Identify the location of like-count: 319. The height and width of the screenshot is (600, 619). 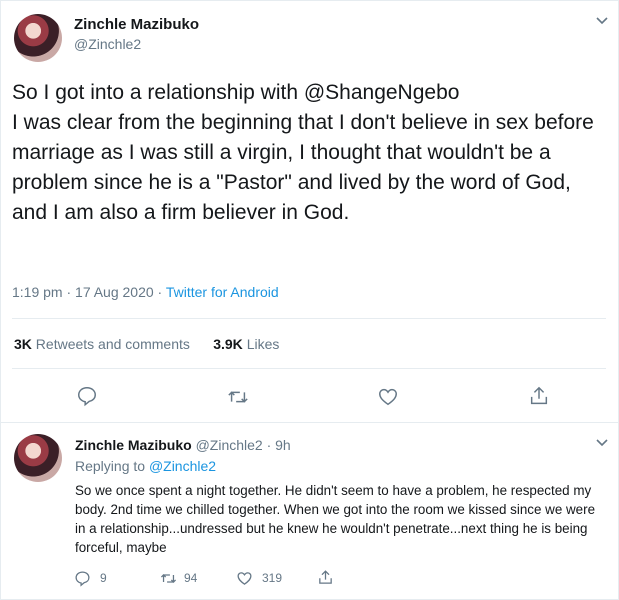
(272, 578).